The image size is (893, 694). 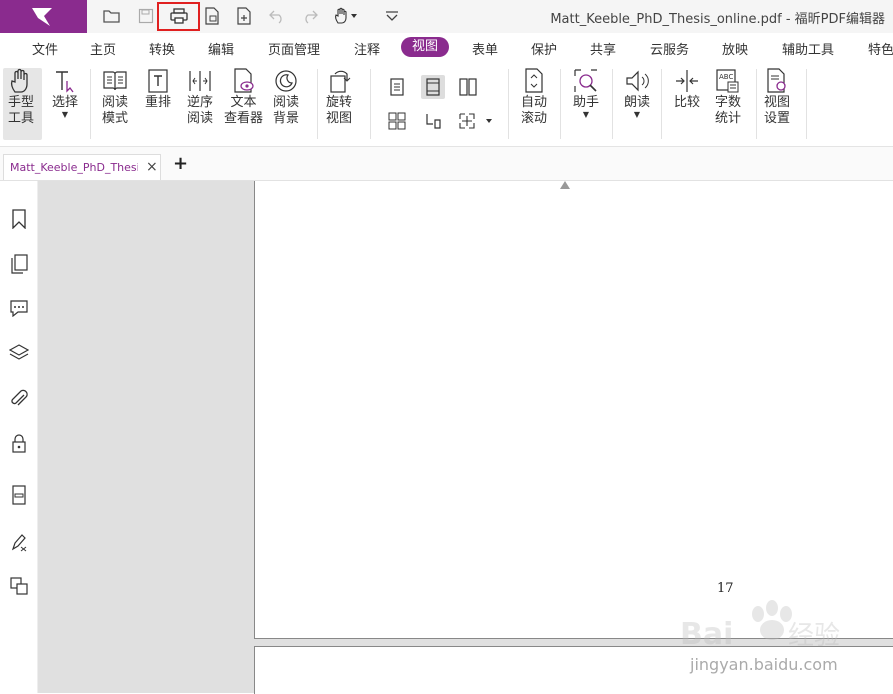 What do you see at coordinates (544, 48) in the screenshot?
I see `menu-protect: 保护` at bounding box center [544, 48].